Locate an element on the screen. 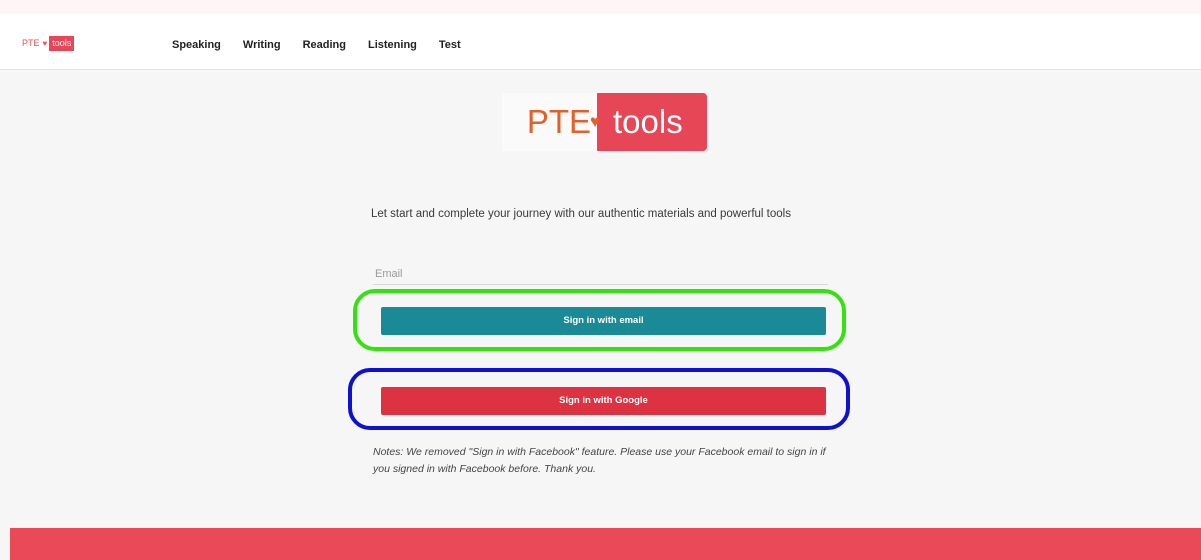 The image size is (1201, 560). main-logo: PTE ♥ tools is located at coordinates (604, 122).